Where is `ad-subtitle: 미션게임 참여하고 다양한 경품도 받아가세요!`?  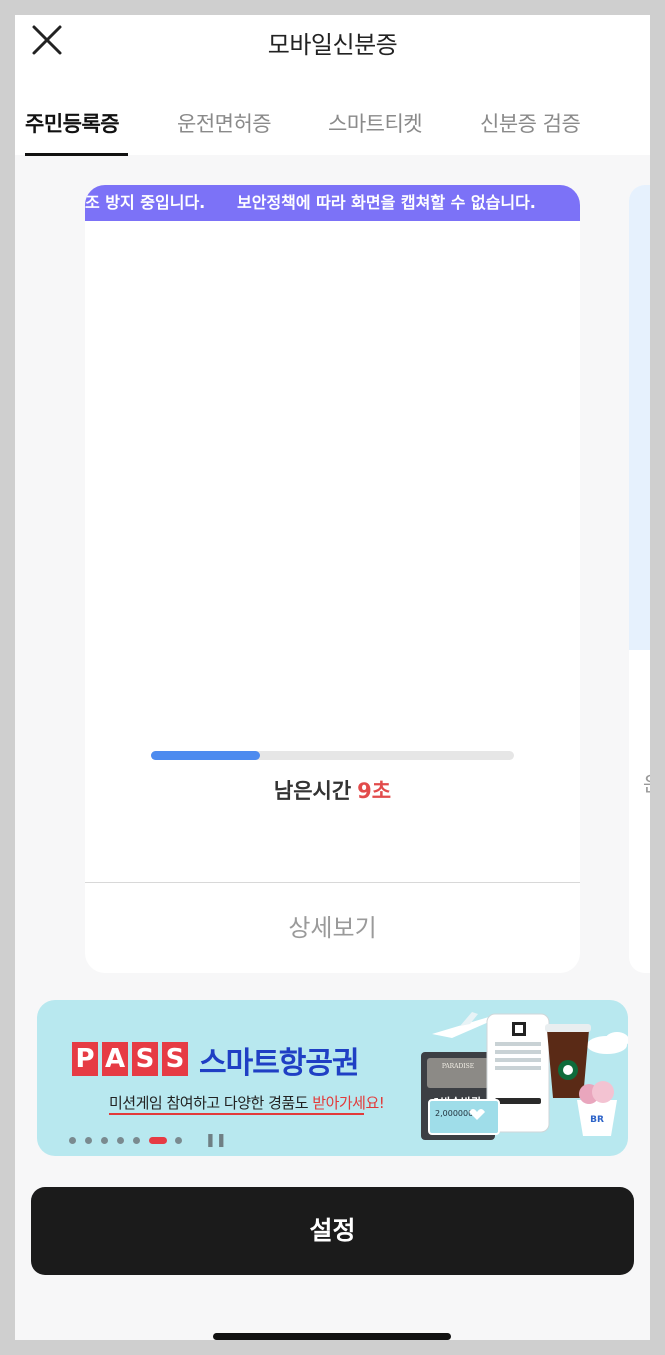 ad-subtitle: 미션게임 참여하고 다양한 경품도 받아가세요! is located at coordinates (247, 1102).